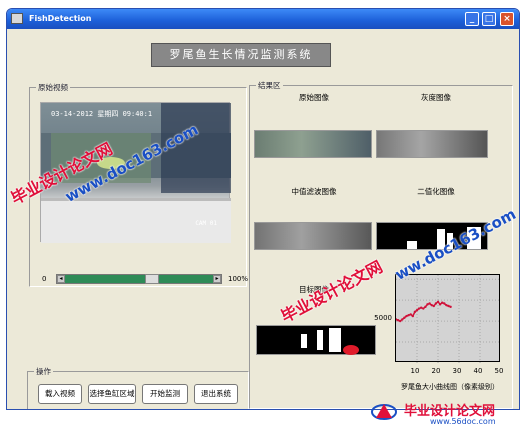 This screenshot has height=428, width=530. I want to click on app-icon, so click(17, 18).